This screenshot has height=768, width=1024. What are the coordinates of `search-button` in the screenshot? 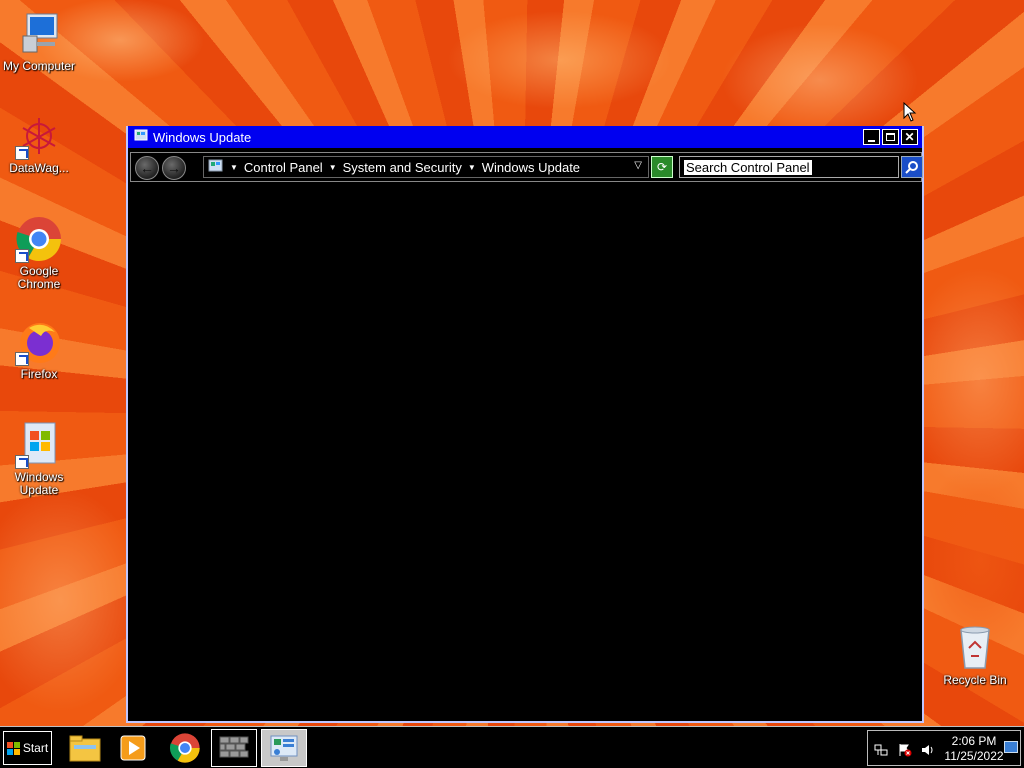 It's located at (912, 167).